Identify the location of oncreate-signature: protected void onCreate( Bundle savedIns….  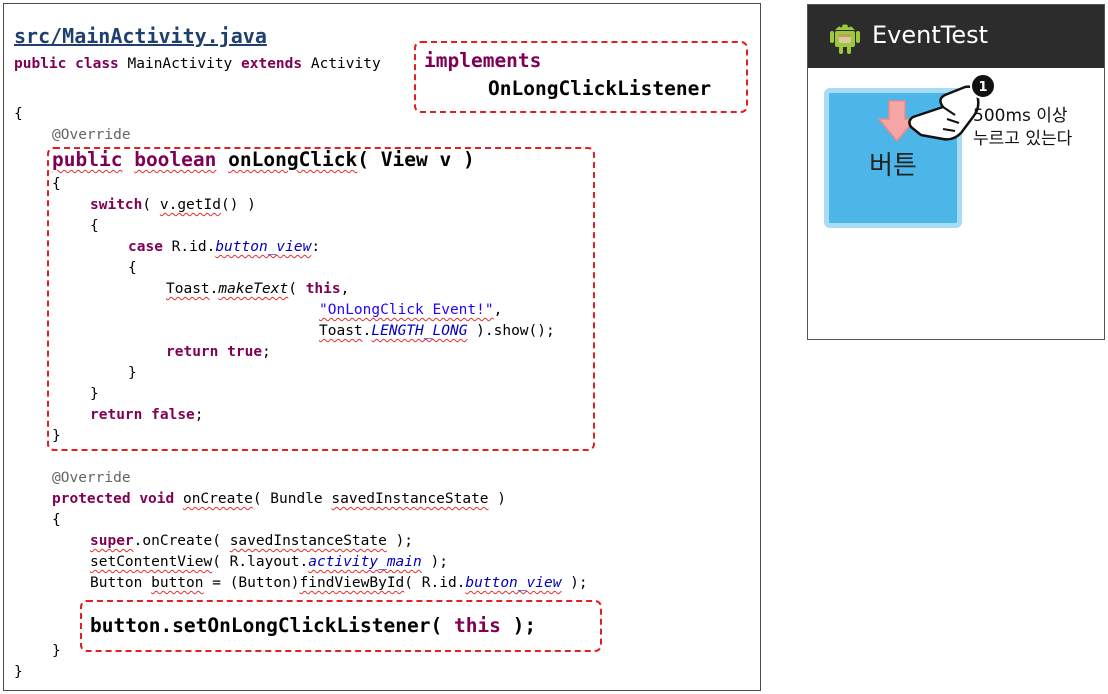
(279, 499).